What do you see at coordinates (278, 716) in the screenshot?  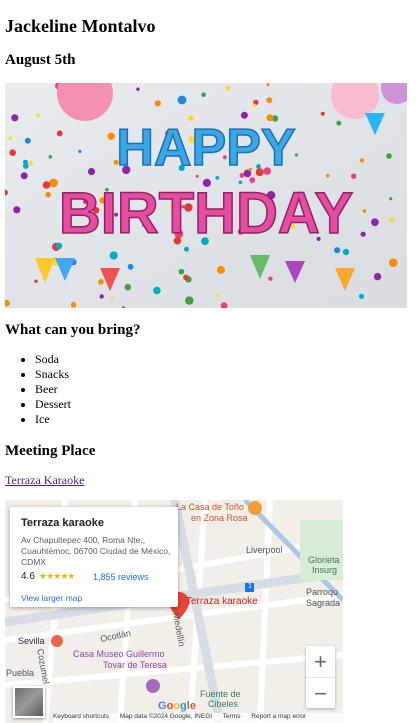 I see `report-error-link: Report a map error` at bounding box center [278, 716].